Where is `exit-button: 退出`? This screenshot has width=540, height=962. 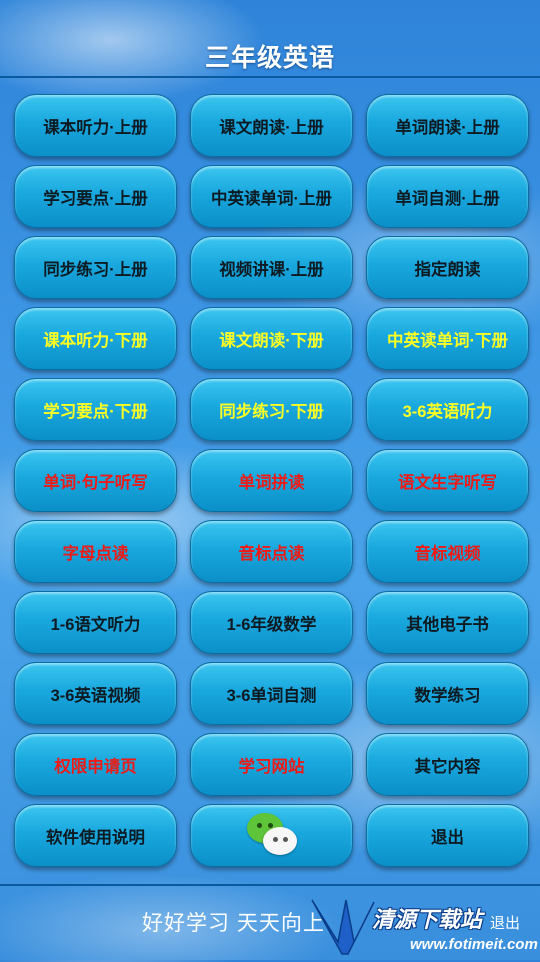
exit-button: 退出 is located at coordinates (447, 835).